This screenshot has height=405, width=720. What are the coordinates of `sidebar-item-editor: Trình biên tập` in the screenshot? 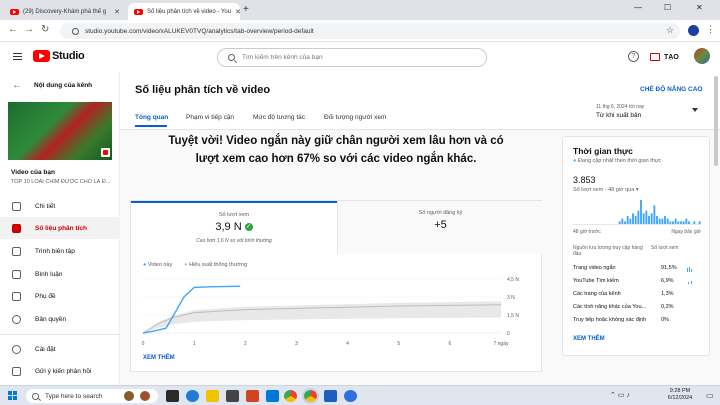 It's located at (60, 251).